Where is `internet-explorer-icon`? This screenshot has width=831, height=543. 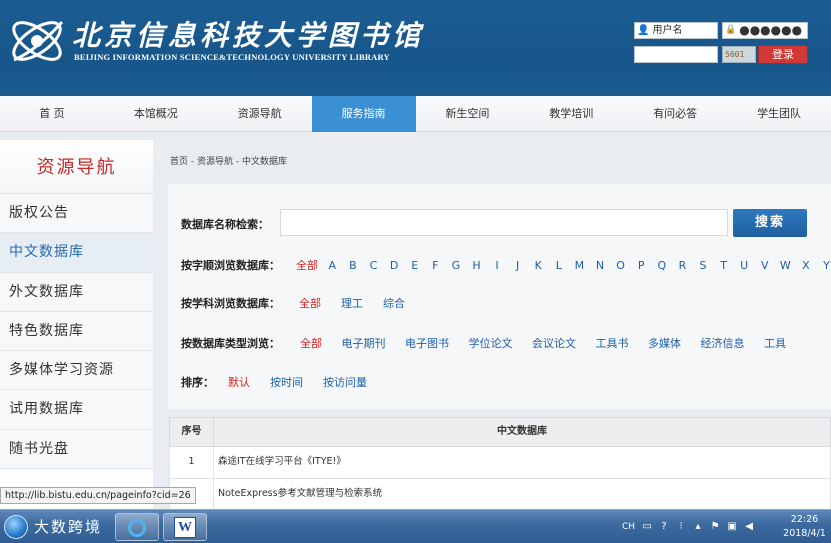
internet-explorer-icon is located at coordinates (137, 528).